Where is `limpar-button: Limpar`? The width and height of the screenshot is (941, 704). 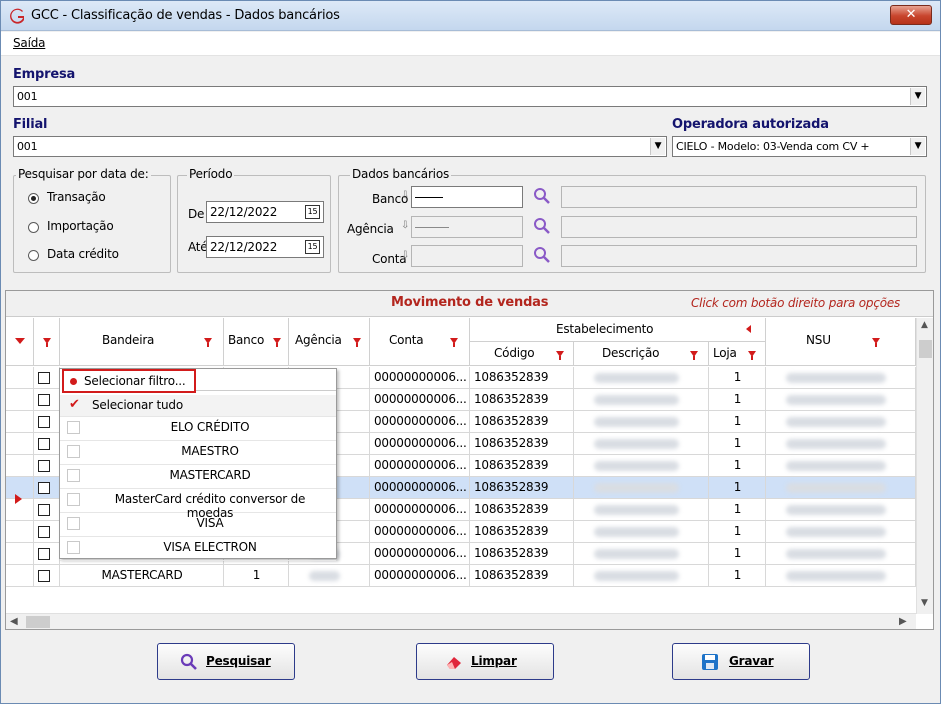
limpar-button: Limpar is located at coordinates (485, 661).